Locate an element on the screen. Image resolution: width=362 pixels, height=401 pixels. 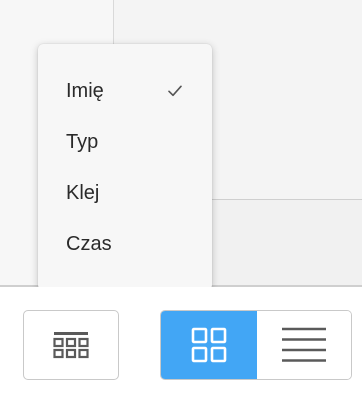
table-view-icon is located at coordinates (71, 345).